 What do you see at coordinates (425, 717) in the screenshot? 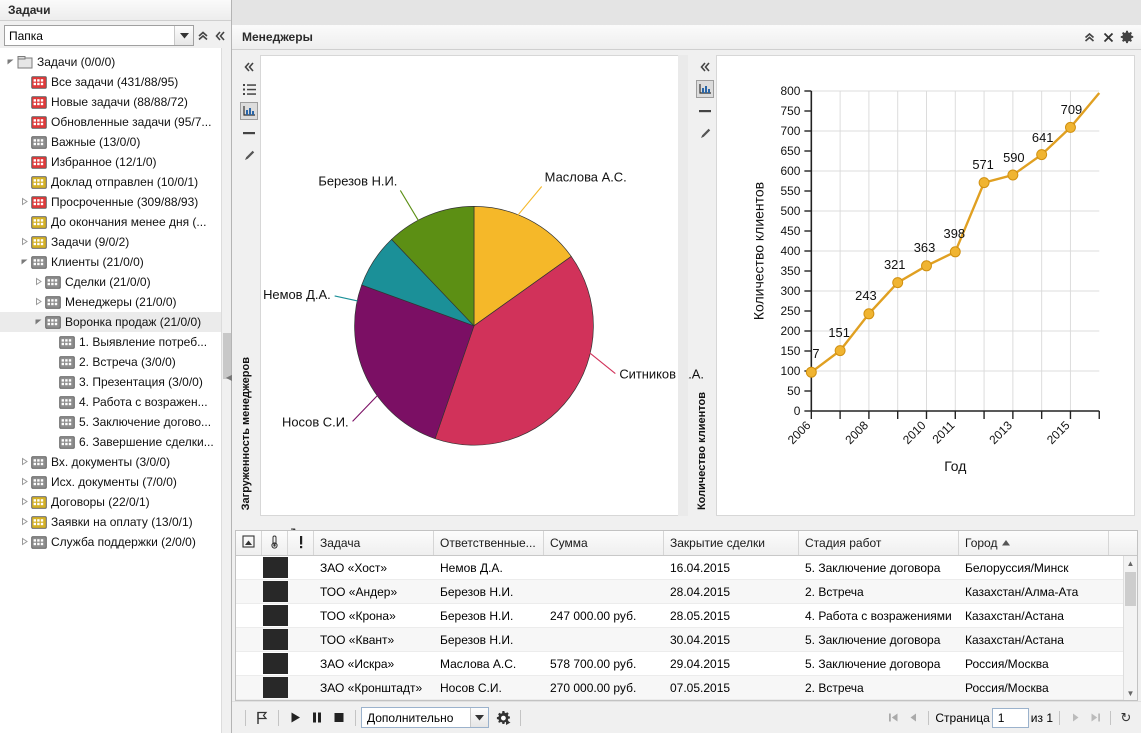
I see `extra-mode-combo: Дополнительно` at bounding box center [425, 717].